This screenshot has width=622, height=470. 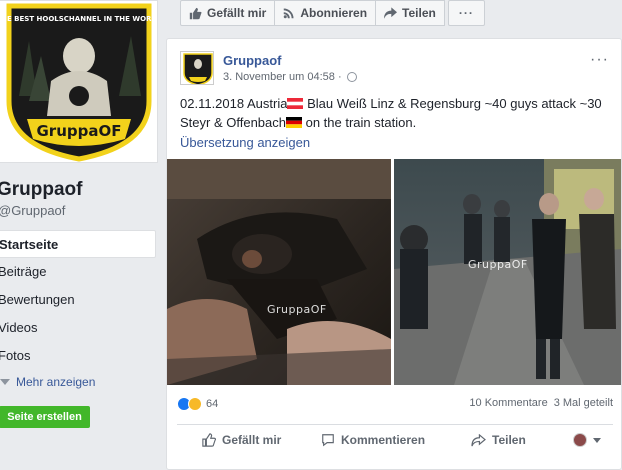 What do you see at coordinates (45, 417) in the screenshot?
I see `create-page-button: Seite erstellen` at bounding box center [45, 417].